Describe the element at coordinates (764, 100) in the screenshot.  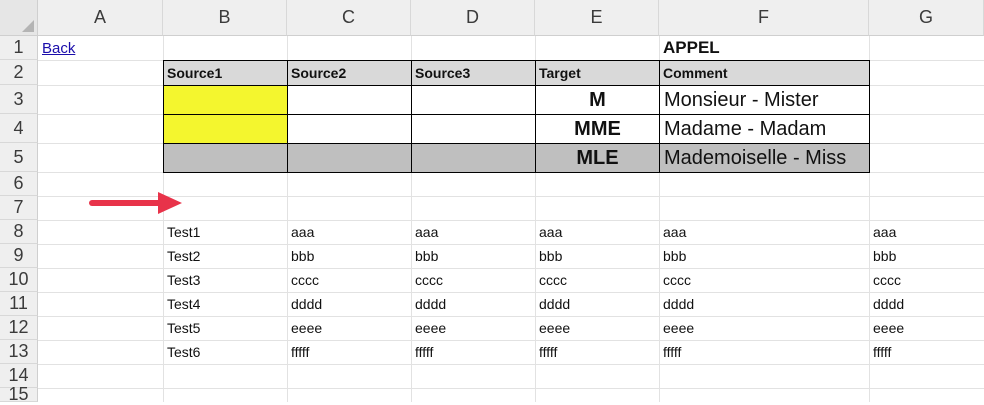
I see `comment-cell: Monsieur - Mister` at that location.